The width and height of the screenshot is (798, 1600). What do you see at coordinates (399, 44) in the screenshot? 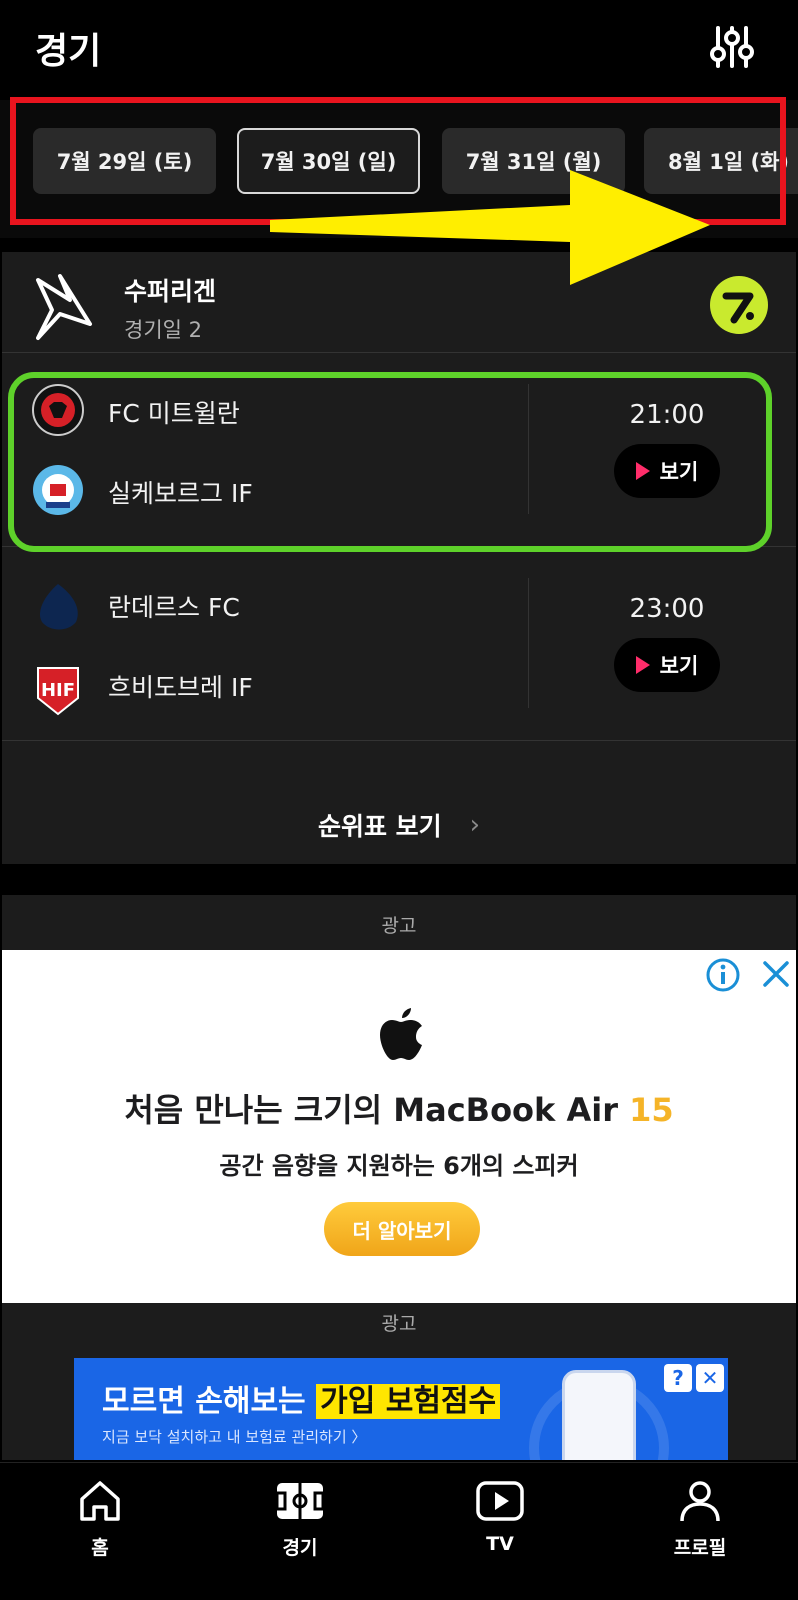
I see `app-header: 경기` at bounding box center [399, 44].